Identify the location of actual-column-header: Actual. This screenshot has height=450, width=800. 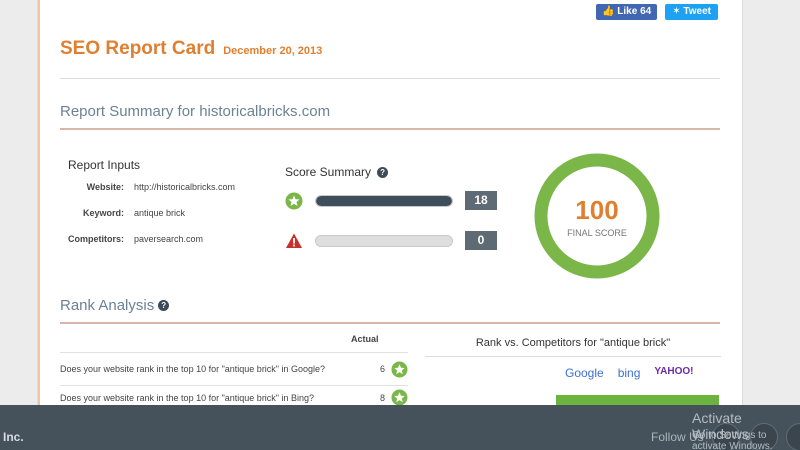
(365, 339).